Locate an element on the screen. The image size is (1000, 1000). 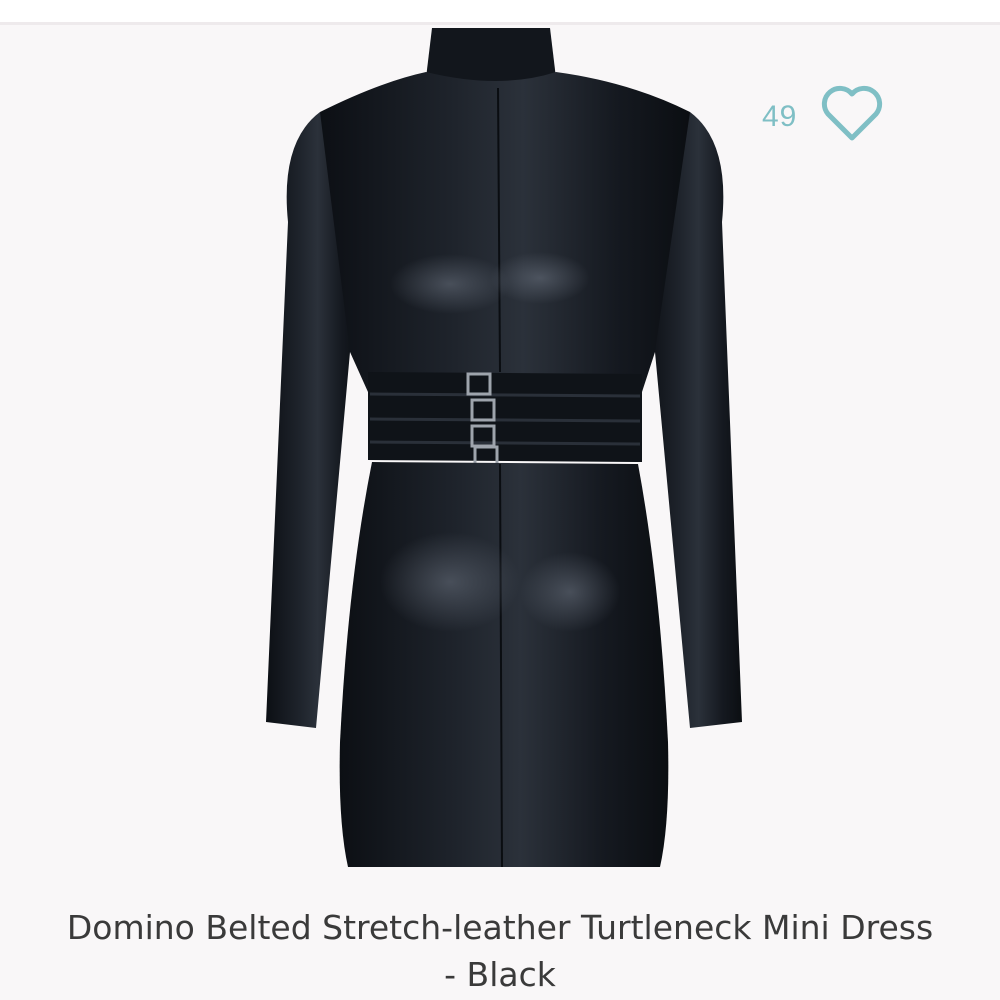
likes: 49 is located at coordinates (823, 113).